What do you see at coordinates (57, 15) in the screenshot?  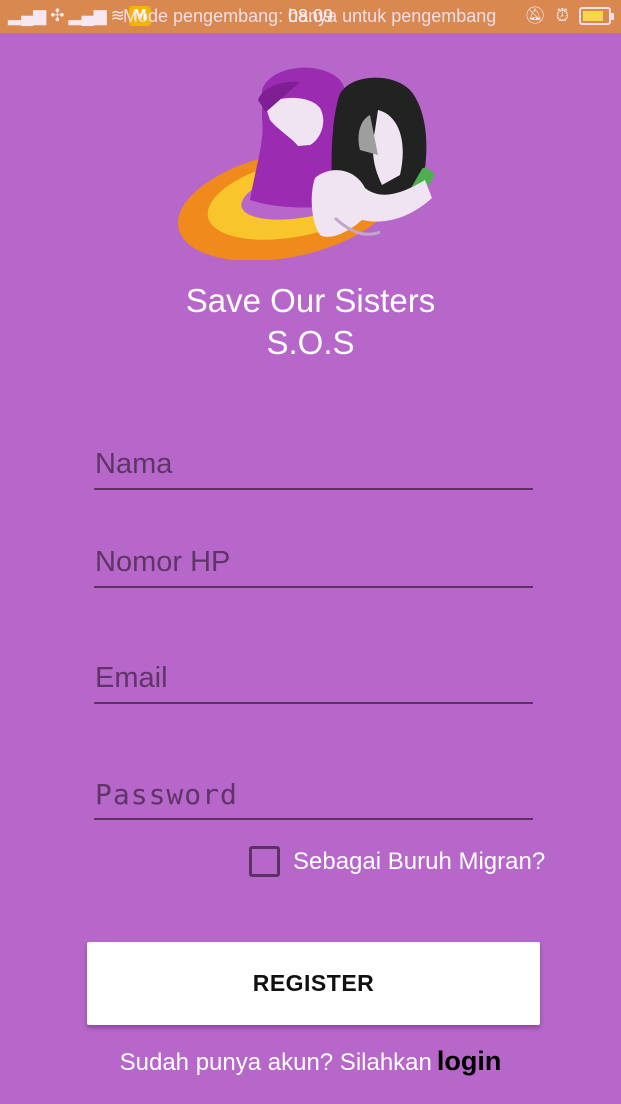 I see `sync-icon: ✣` at bounding box center [57, 15].